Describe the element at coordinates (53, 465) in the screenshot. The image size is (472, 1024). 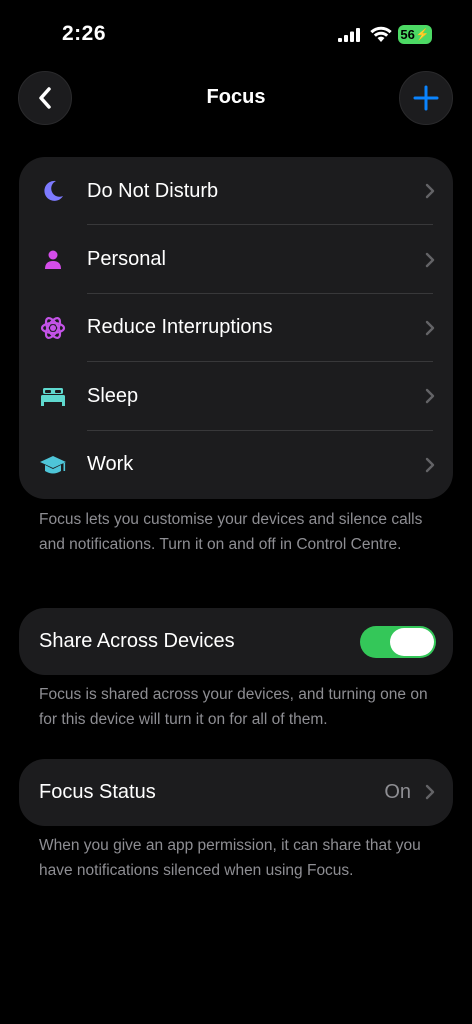
I see `graduation-cap-icon` at that location.